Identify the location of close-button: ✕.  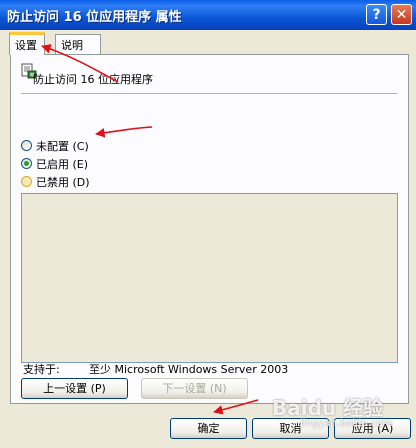
(401, 14).